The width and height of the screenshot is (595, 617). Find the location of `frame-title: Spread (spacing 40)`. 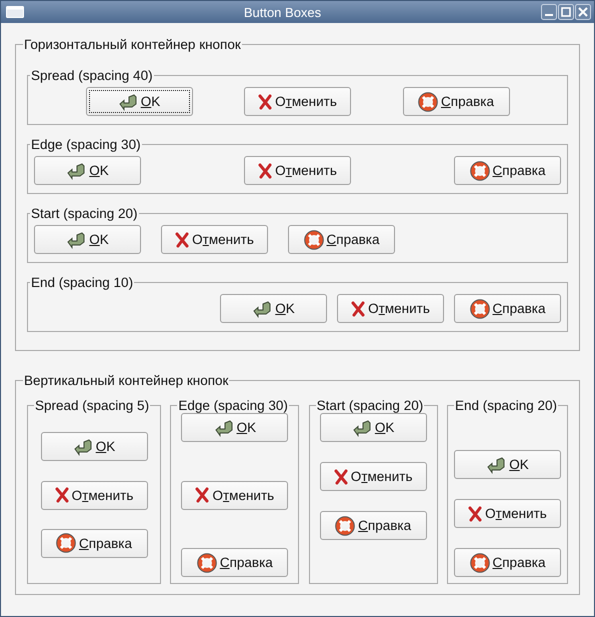

frame-title: Spread (spacing 40) is located at coordinates (92, 75).